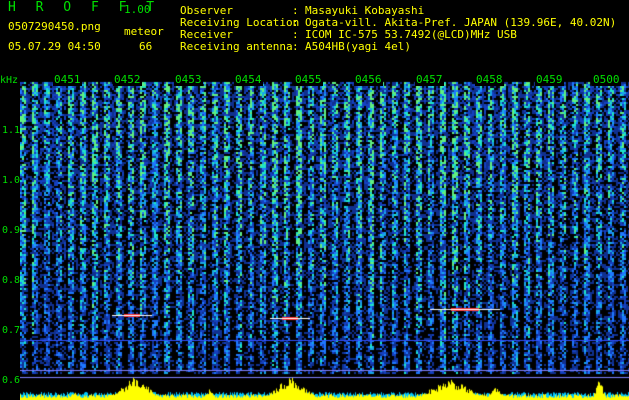 The width and height of the screenshot is (629, 400). What do you see at coordinates (127, 79) in the screenshot?
I see `time-tick-label: 0452` at bounding box center [127, 79].